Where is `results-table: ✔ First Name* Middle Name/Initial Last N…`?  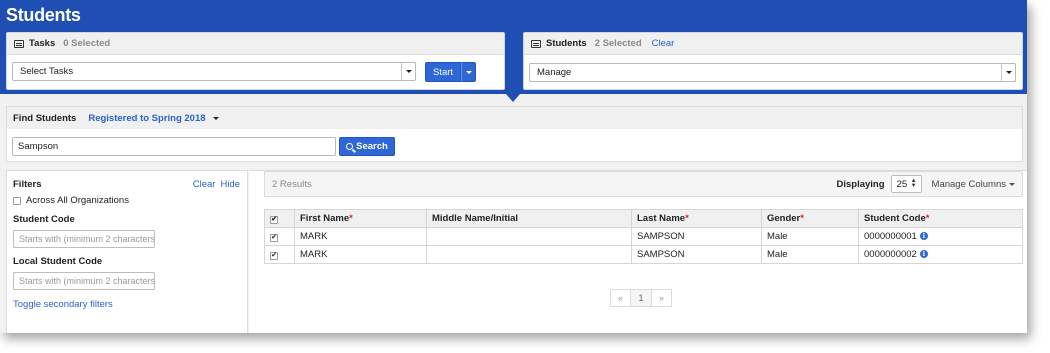
results-table: ✔ First Name* Middle Name/Initial Last N… is located at coordinates (643, 236).